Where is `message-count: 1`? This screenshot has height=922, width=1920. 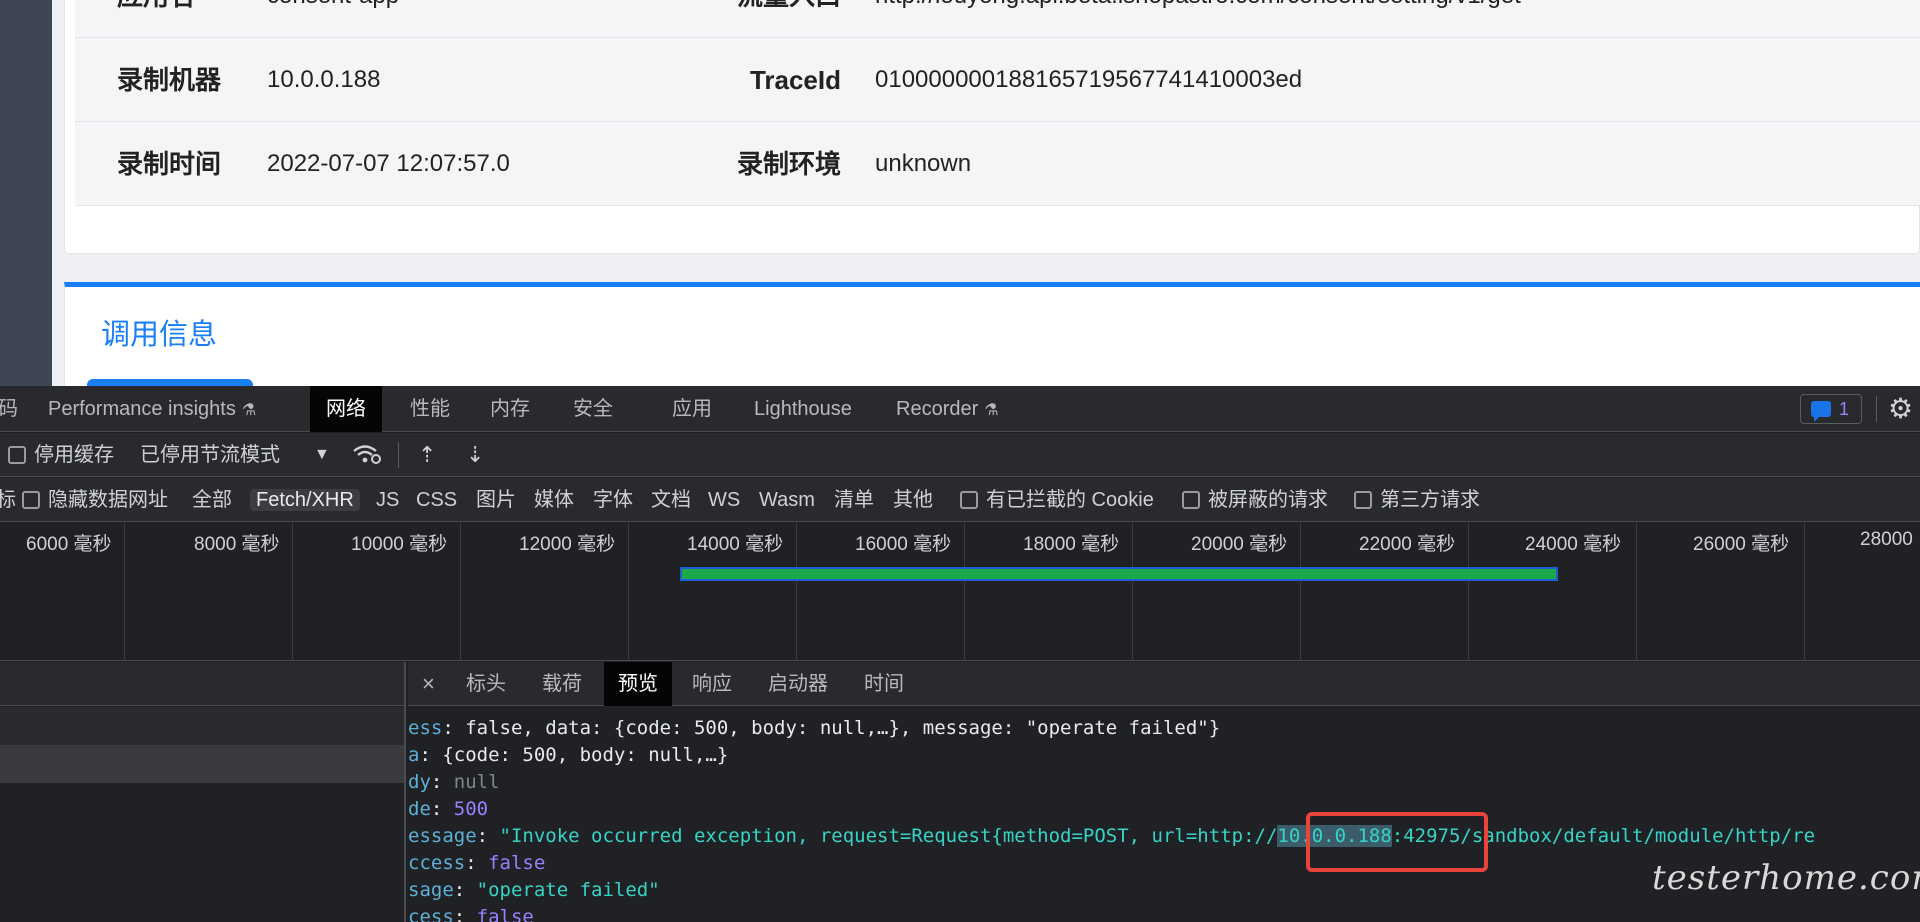 message-count: 1 is located at coordinates (1844, 409).